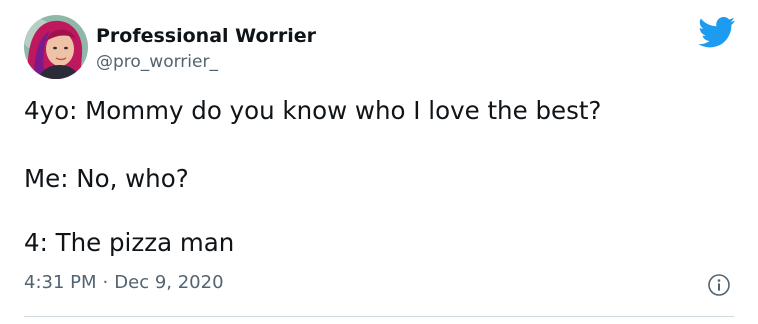 The width and height of the screenshot is (758, 324). Describe the element at coordinates (206, 36) in the screenshot. I see `display-name: Professional Worrier` at that location.